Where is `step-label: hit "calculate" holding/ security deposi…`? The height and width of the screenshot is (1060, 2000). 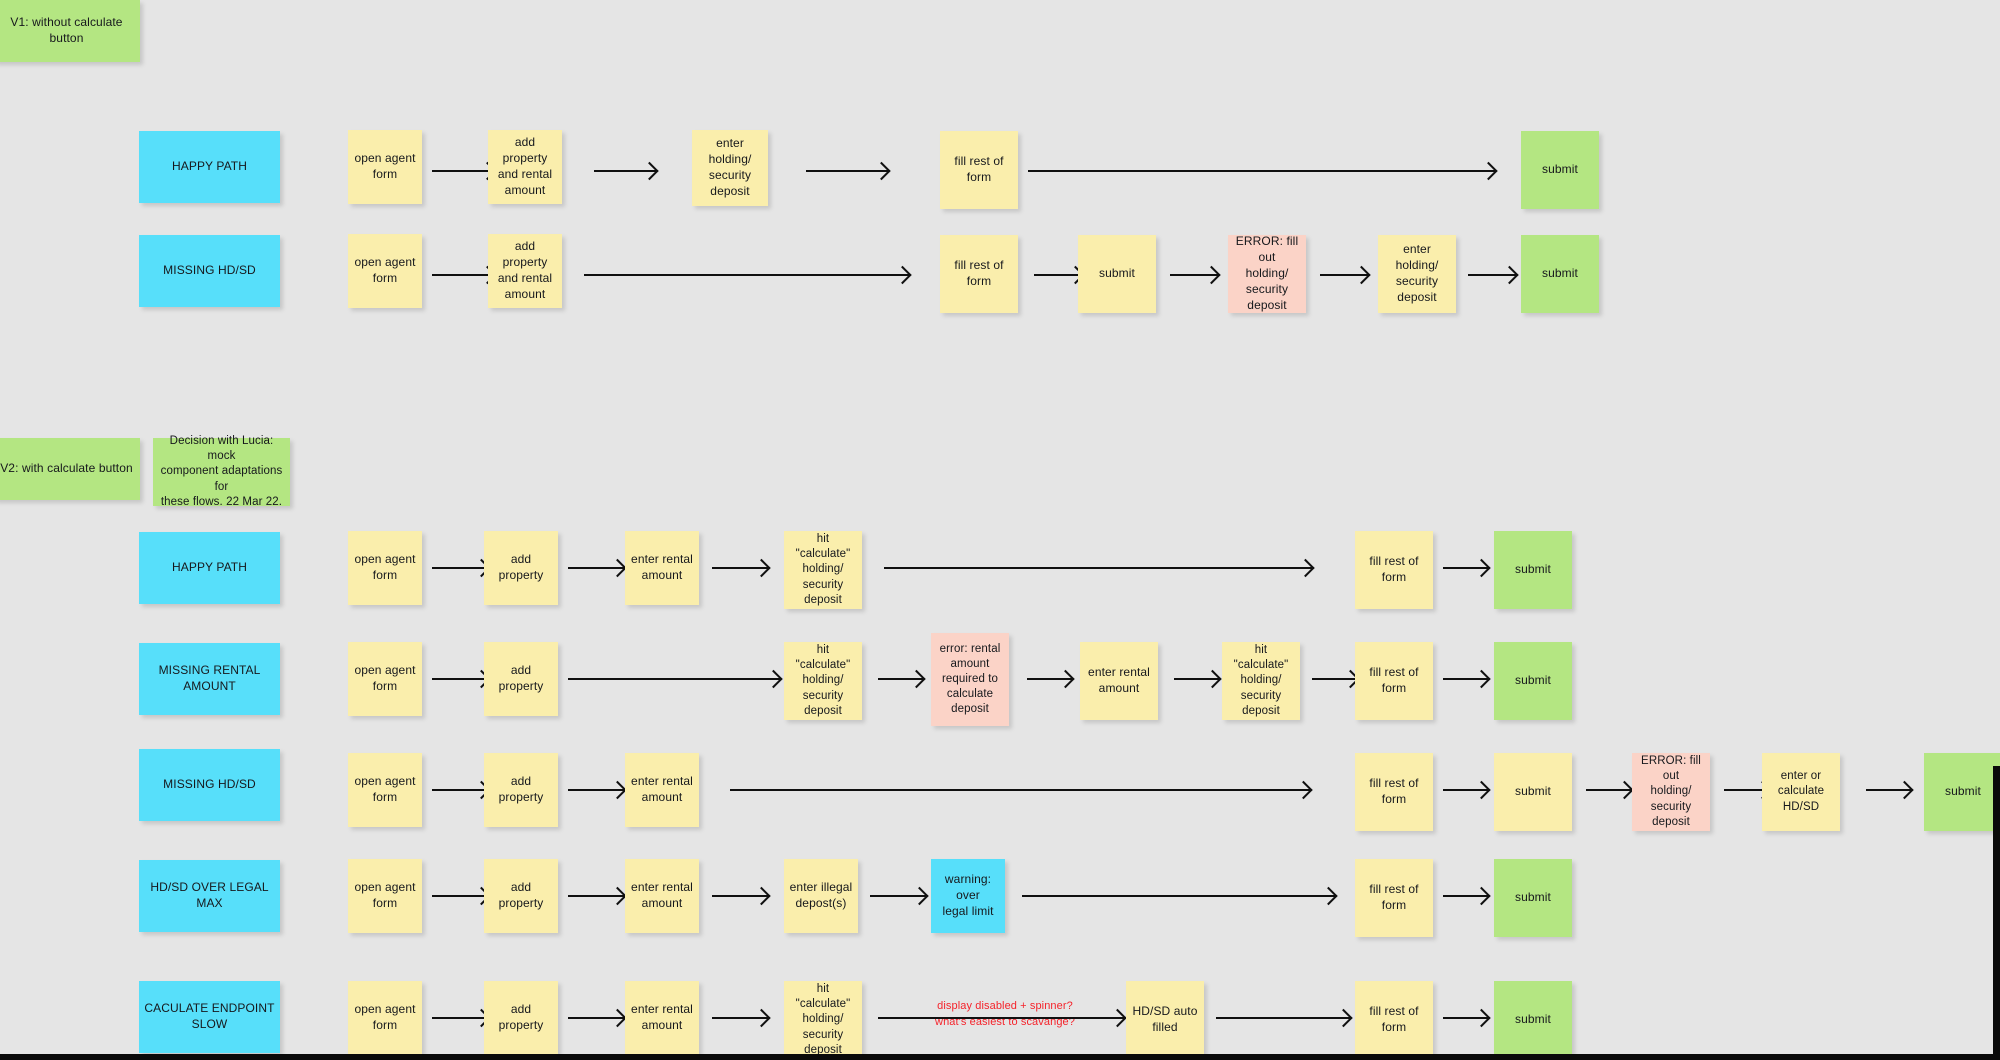
step-label: hit "calculate" holding/ security deposi… is located at coordinates (823, 1019).